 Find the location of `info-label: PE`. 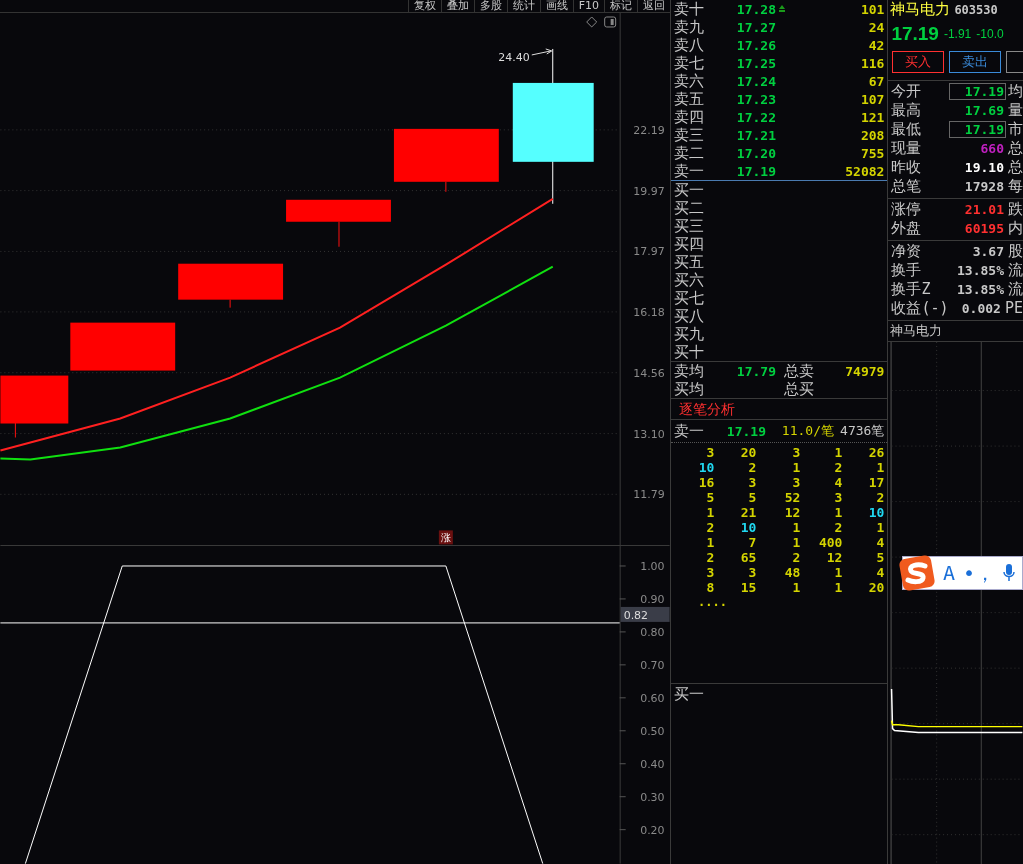

info-label: PE is located at coordinates (1013, 308).